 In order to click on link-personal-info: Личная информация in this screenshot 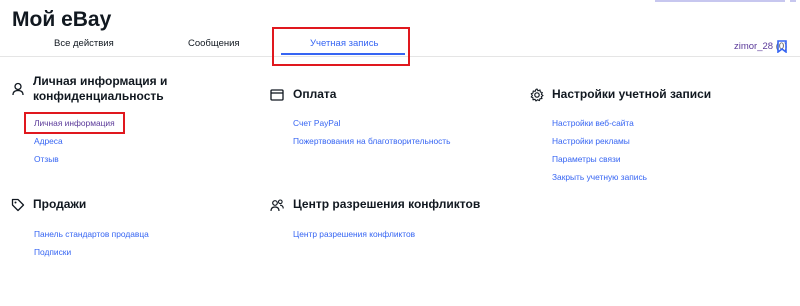, I will do `click(74, 123)`.